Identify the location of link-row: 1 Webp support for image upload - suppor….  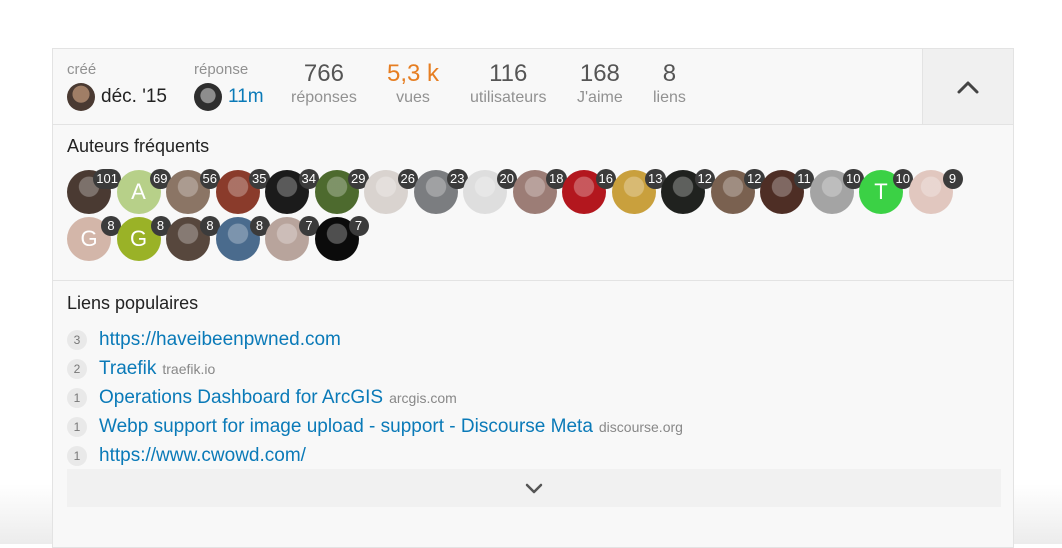
(375, 426).